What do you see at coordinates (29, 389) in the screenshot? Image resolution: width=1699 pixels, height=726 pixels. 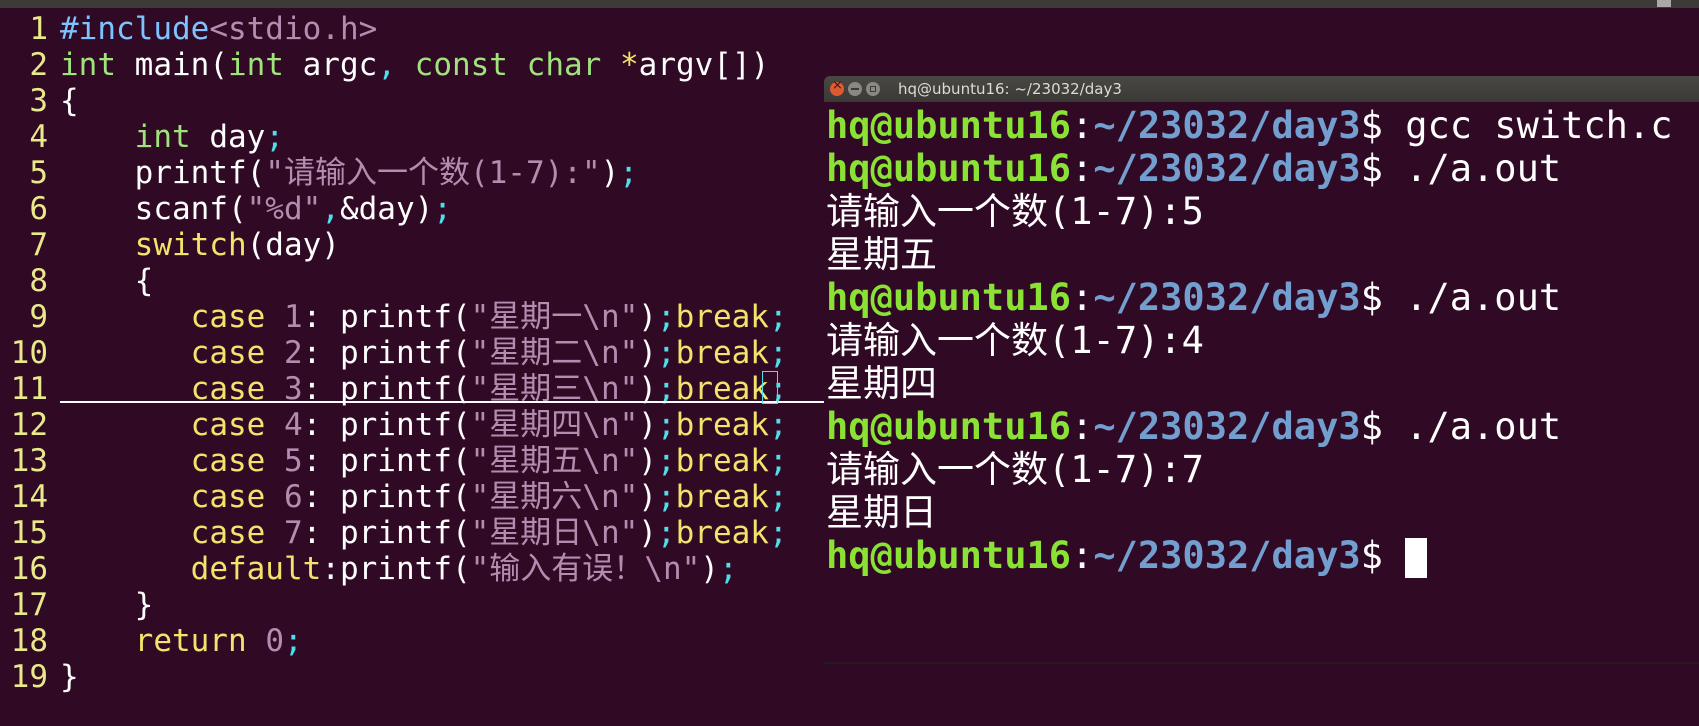 I see `line-number: 11` at bounding box center [29, 389].